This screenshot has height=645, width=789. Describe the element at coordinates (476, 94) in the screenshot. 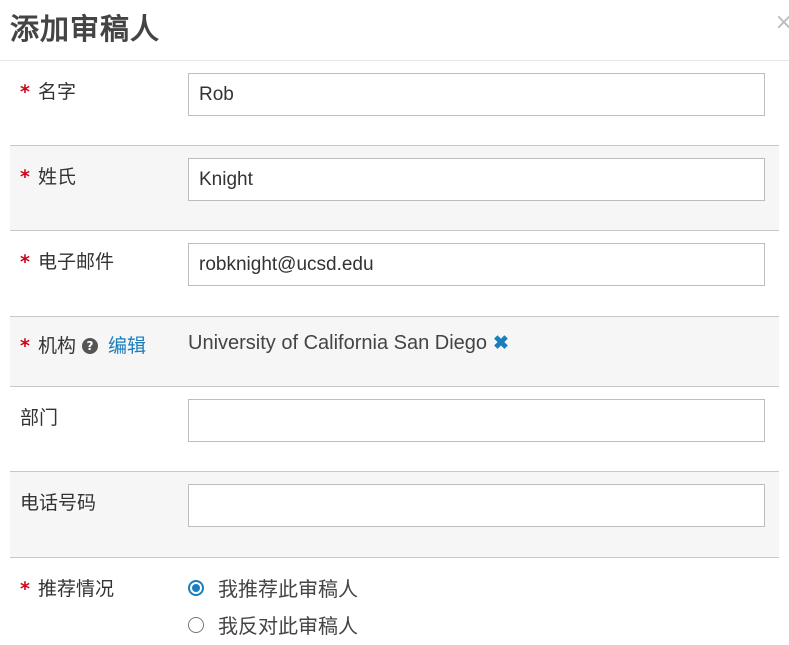

I see `first-name-input: Rob` at that location.